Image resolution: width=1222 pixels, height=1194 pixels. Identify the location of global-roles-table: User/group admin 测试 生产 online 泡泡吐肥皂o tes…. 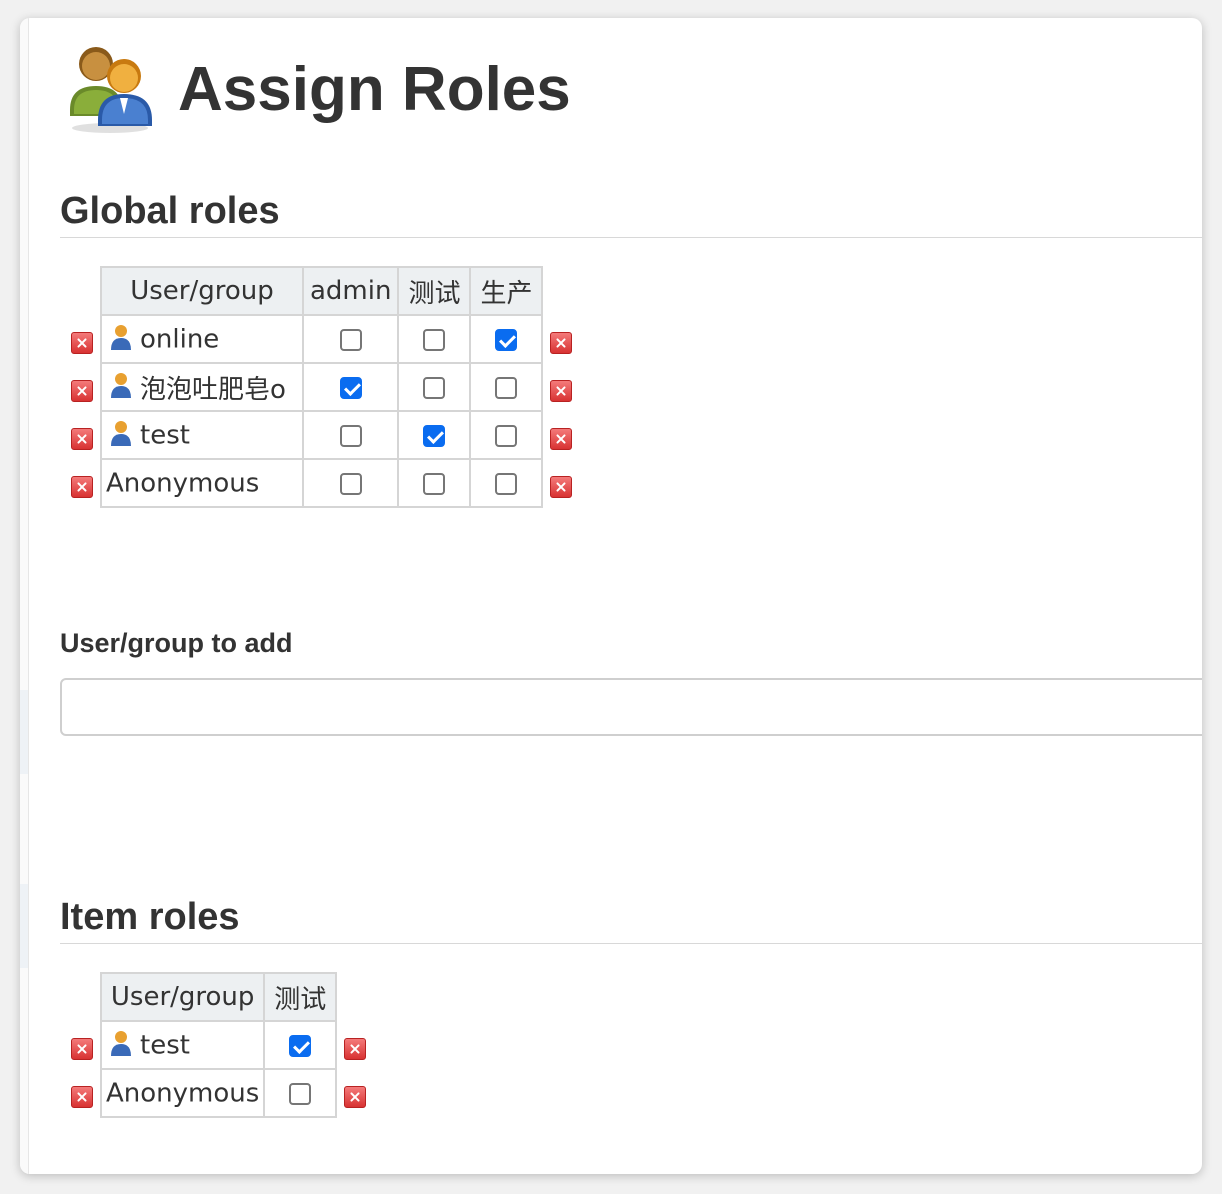
(321, 387).